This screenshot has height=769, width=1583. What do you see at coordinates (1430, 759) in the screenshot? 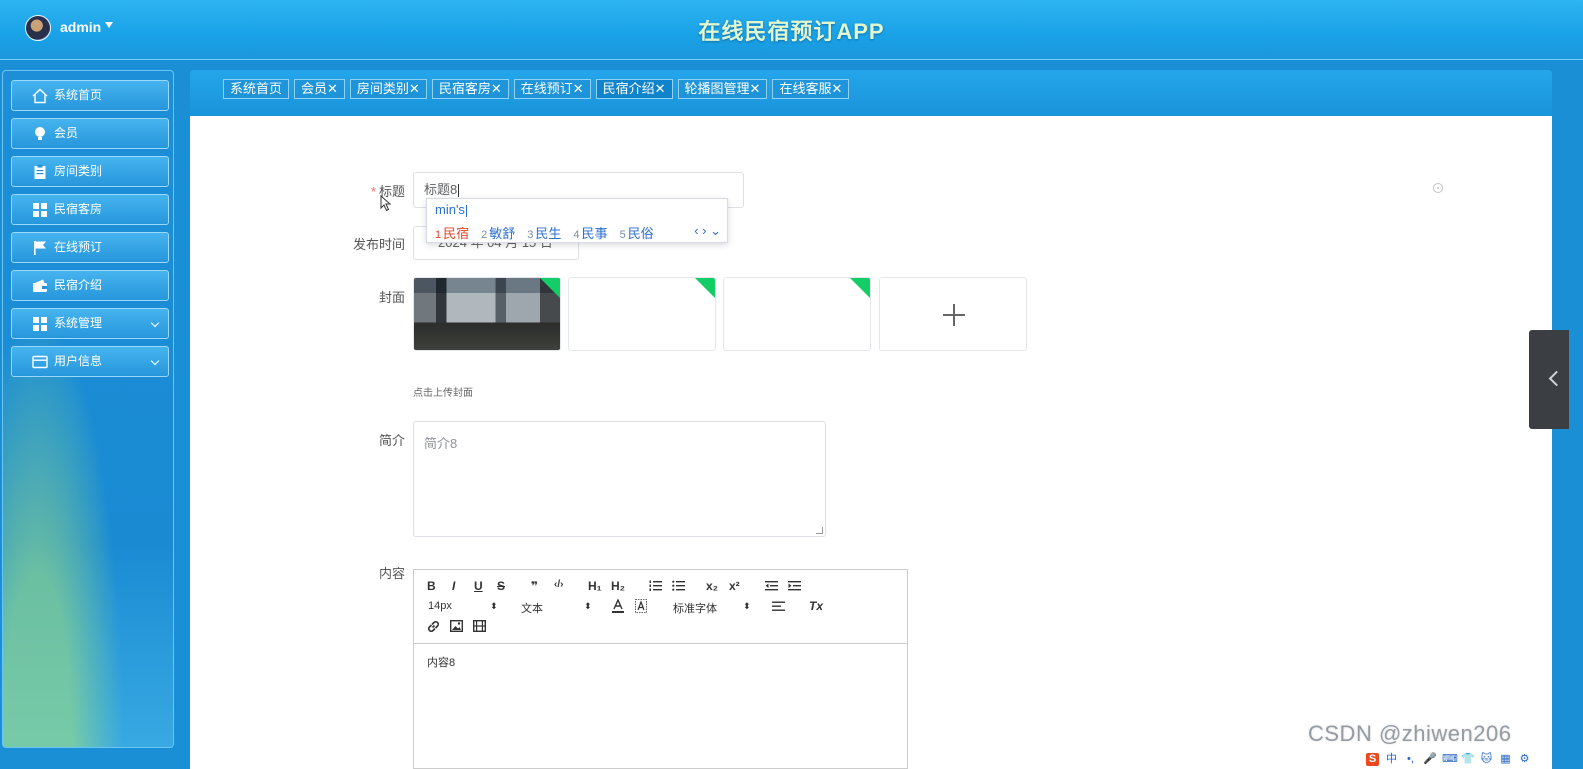
I see `microphone-icon: 🎤` at bounding box center [1430, 759].